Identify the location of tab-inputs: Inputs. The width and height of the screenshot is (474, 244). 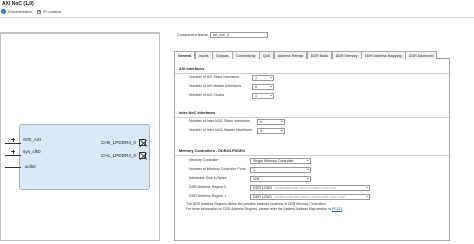
(203, 55).